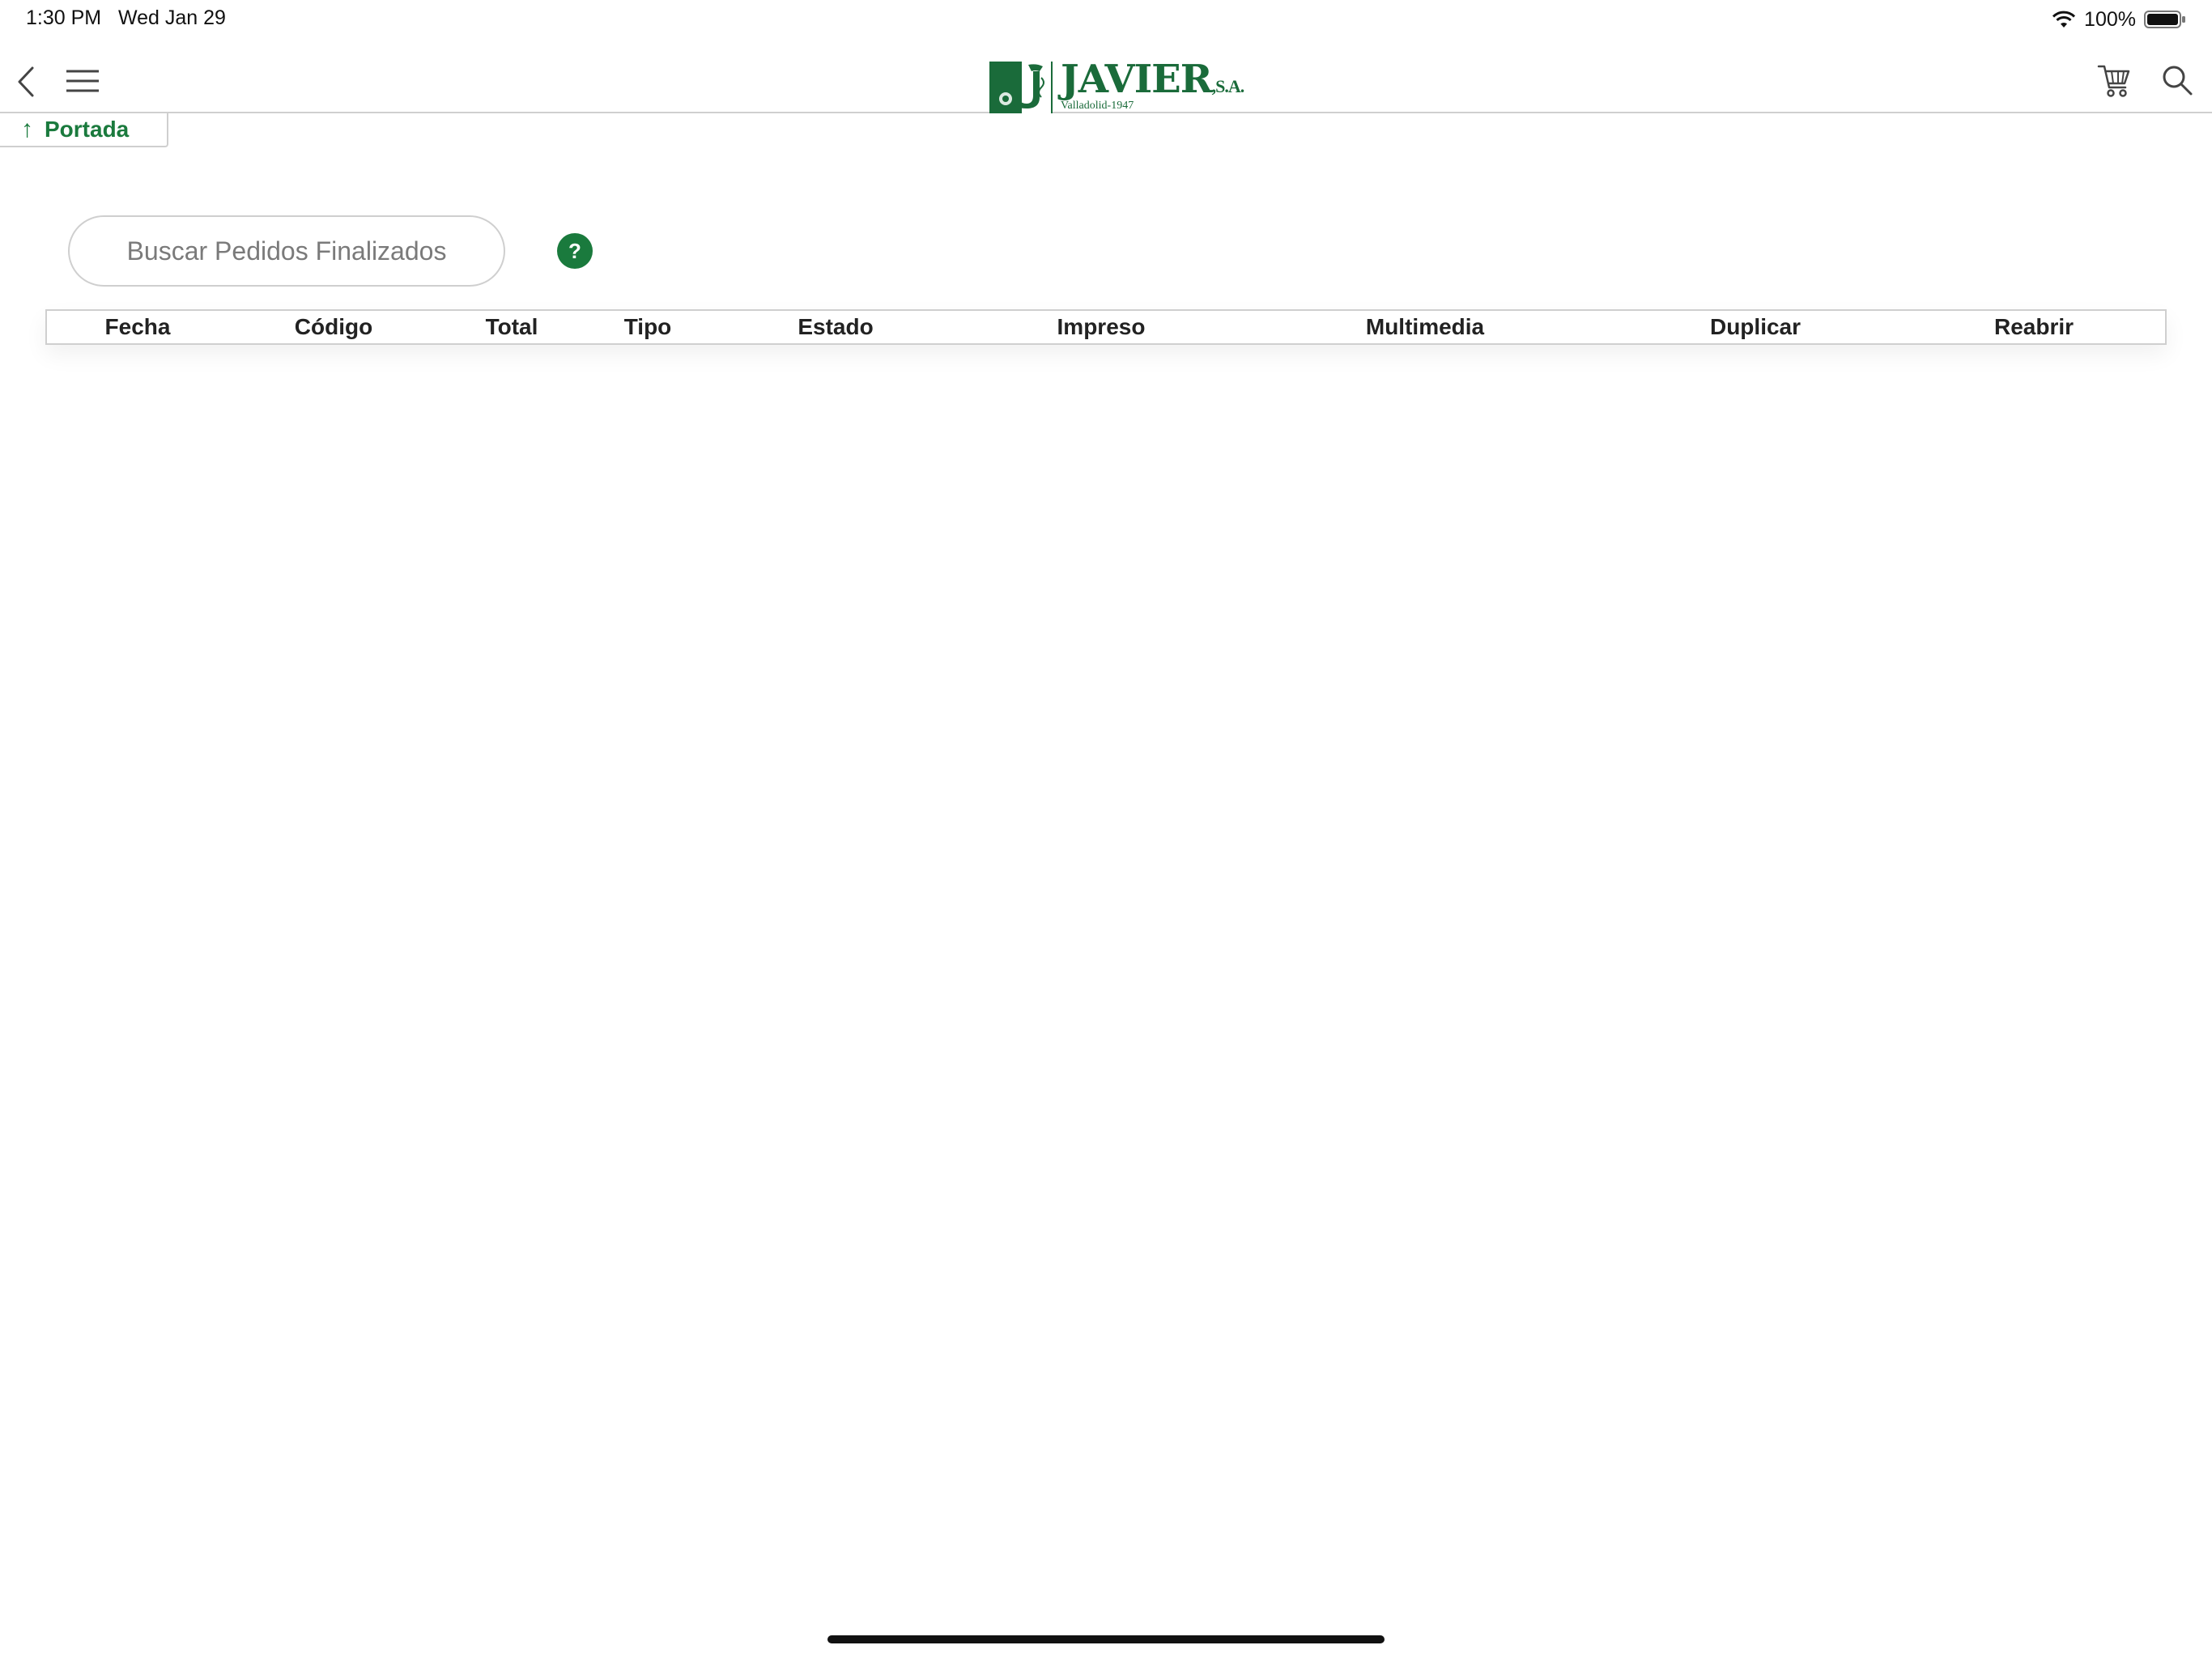 The image size is (2212, 1658). I want to click on help-button: ?, so click(575, 251).